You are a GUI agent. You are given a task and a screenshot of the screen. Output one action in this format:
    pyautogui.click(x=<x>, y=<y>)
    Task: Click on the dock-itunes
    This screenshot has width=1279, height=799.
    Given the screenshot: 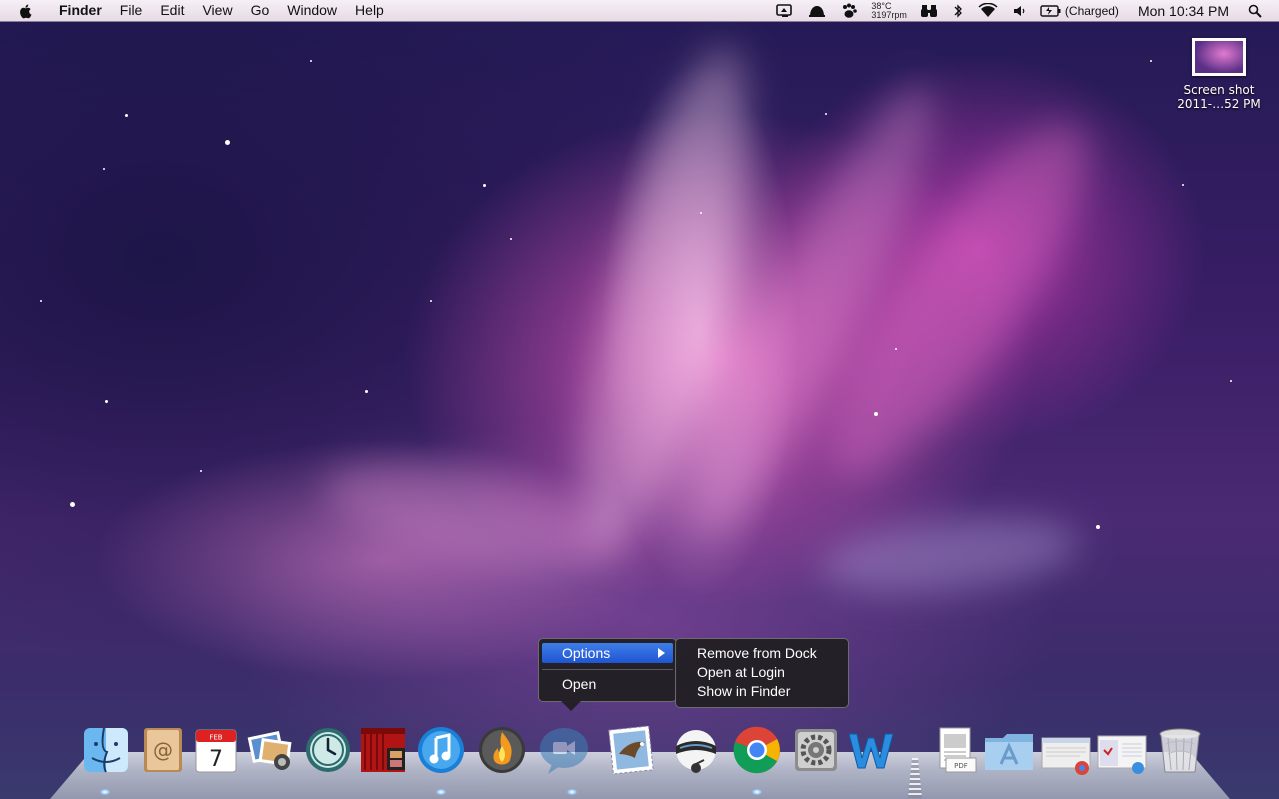 What is the action you would take?
    pyautogui.click(x=441, y=752)
    